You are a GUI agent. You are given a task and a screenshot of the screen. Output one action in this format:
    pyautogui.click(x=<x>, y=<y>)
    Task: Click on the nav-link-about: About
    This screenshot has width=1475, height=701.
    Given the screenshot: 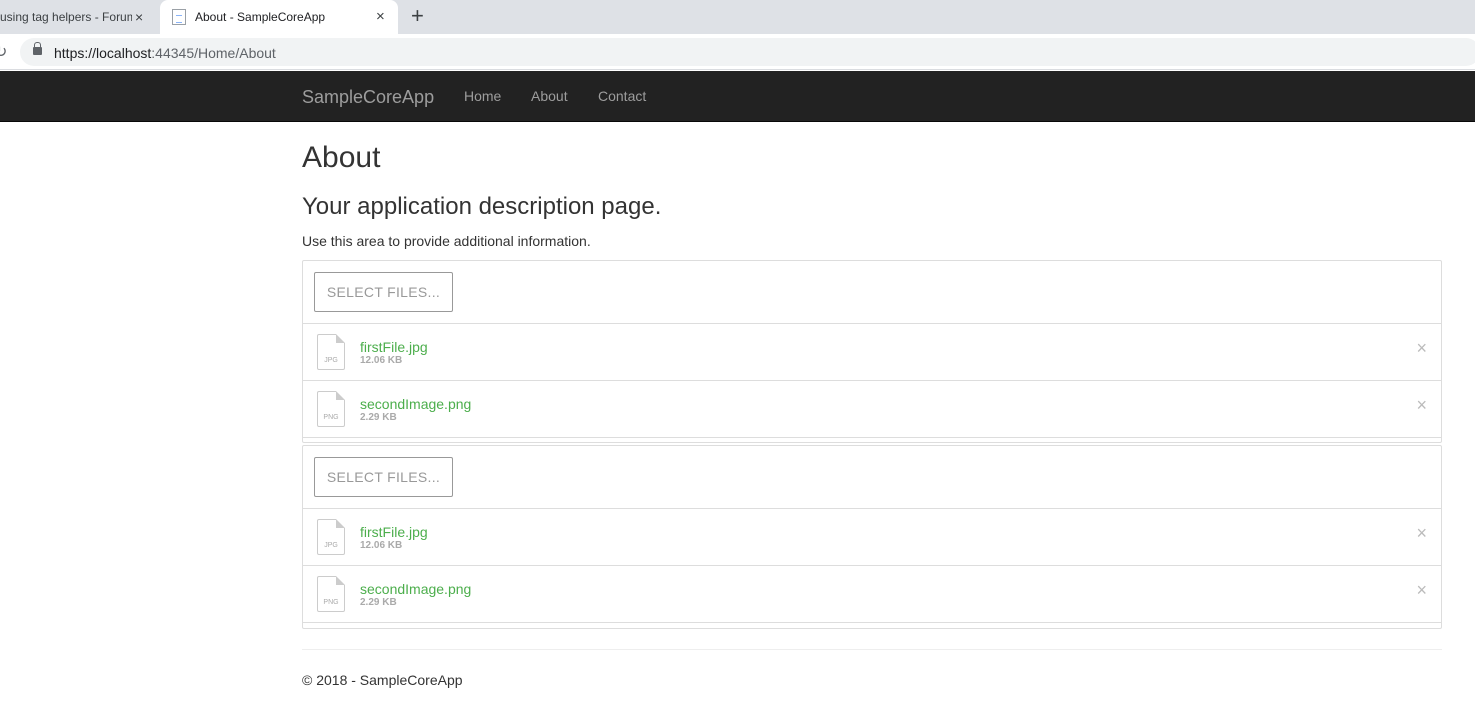 What is the action you would take?
    pyautogui.click(x=549, y=96)
    